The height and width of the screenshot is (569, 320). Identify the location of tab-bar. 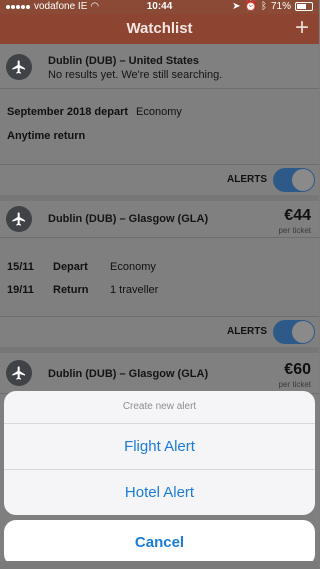
(159, 565).